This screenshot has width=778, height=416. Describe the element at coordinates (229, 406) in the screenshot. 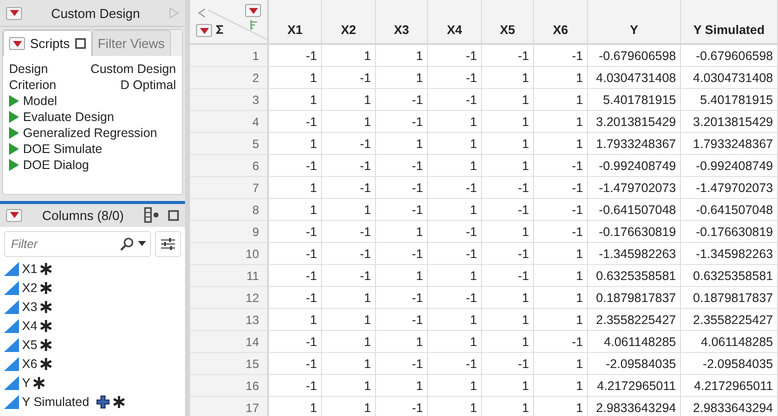

I see `row-number: 17` at that location.